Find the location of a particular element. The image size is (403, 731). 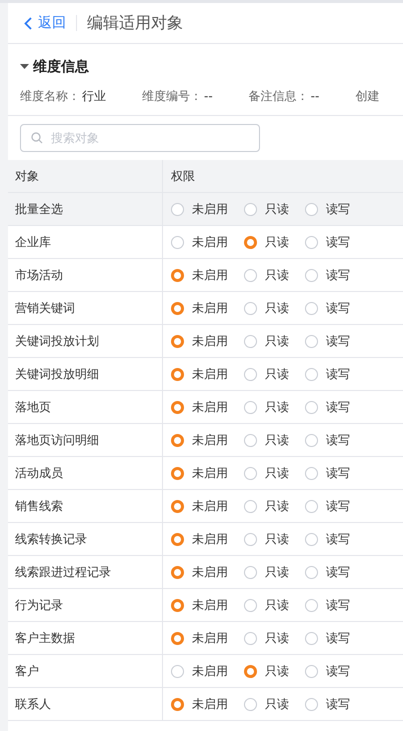

search-field: 搜索对象 is located at coordinates (140, 138).